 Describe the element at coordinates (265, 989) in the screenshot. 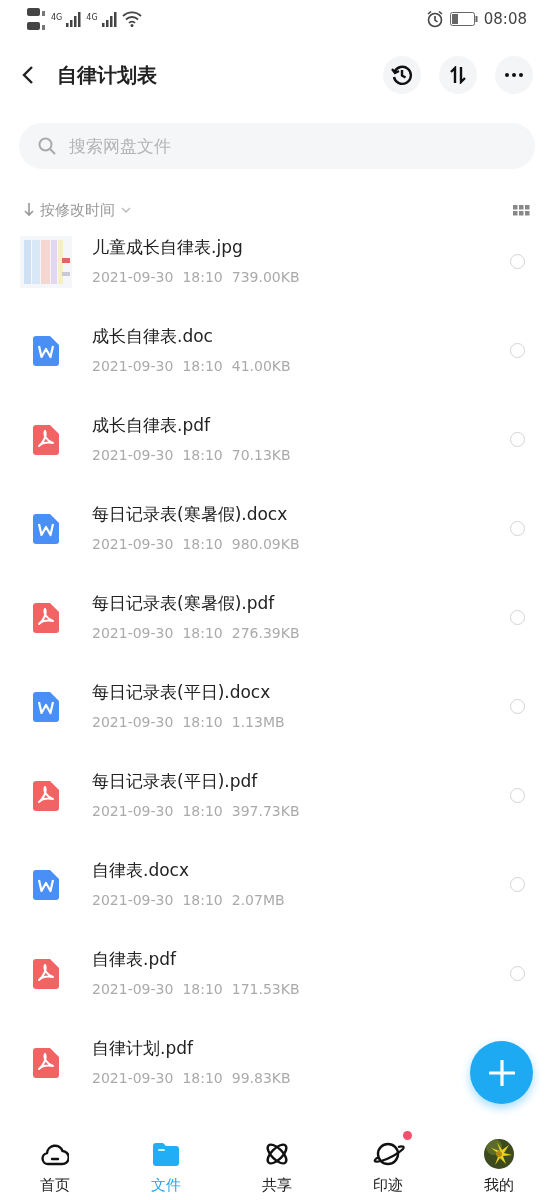

I see `file-size: 171.53KB` at that location.